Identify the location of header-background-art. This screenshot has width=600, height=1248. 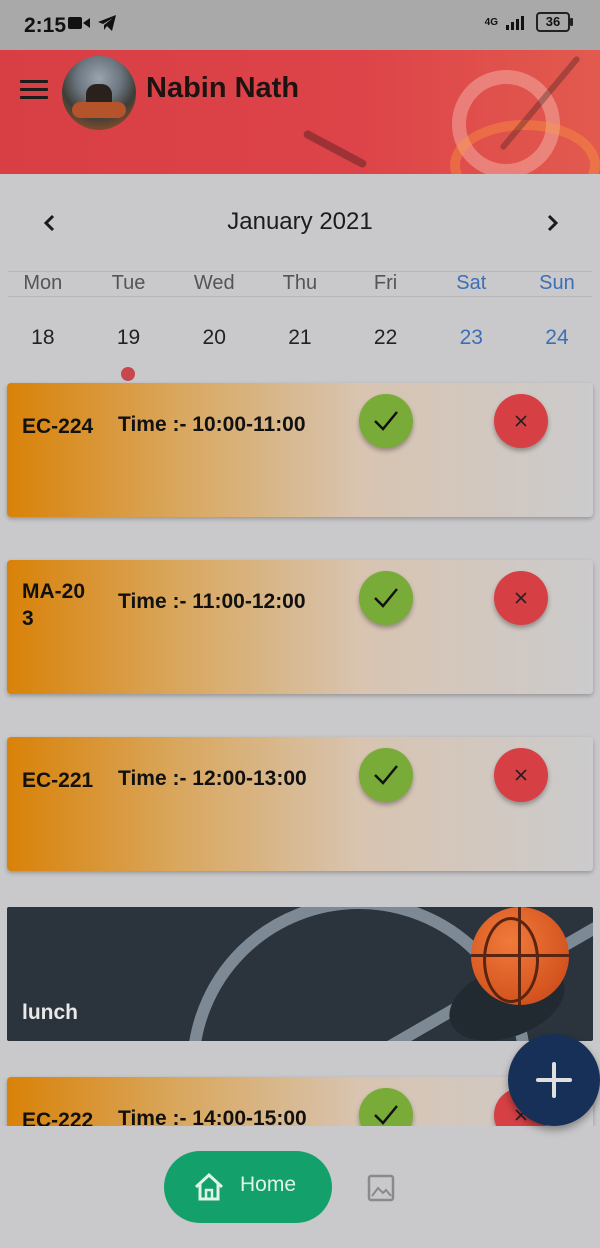
(335, 149).